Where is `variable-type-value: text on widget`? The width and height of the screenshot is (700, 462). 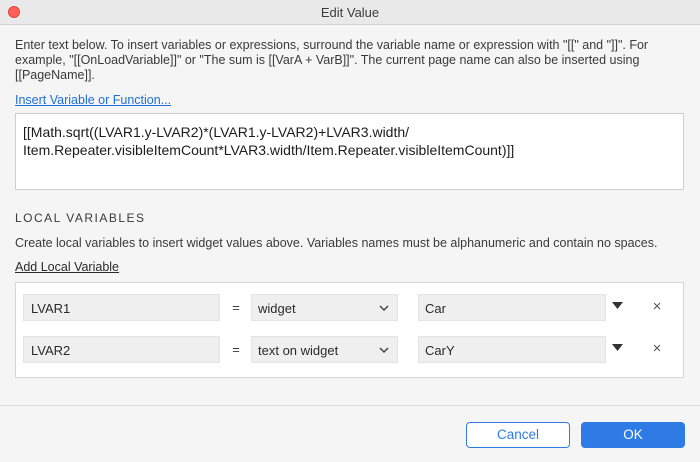 variable-type-value: text on widget is located at coordinates (298, 350).